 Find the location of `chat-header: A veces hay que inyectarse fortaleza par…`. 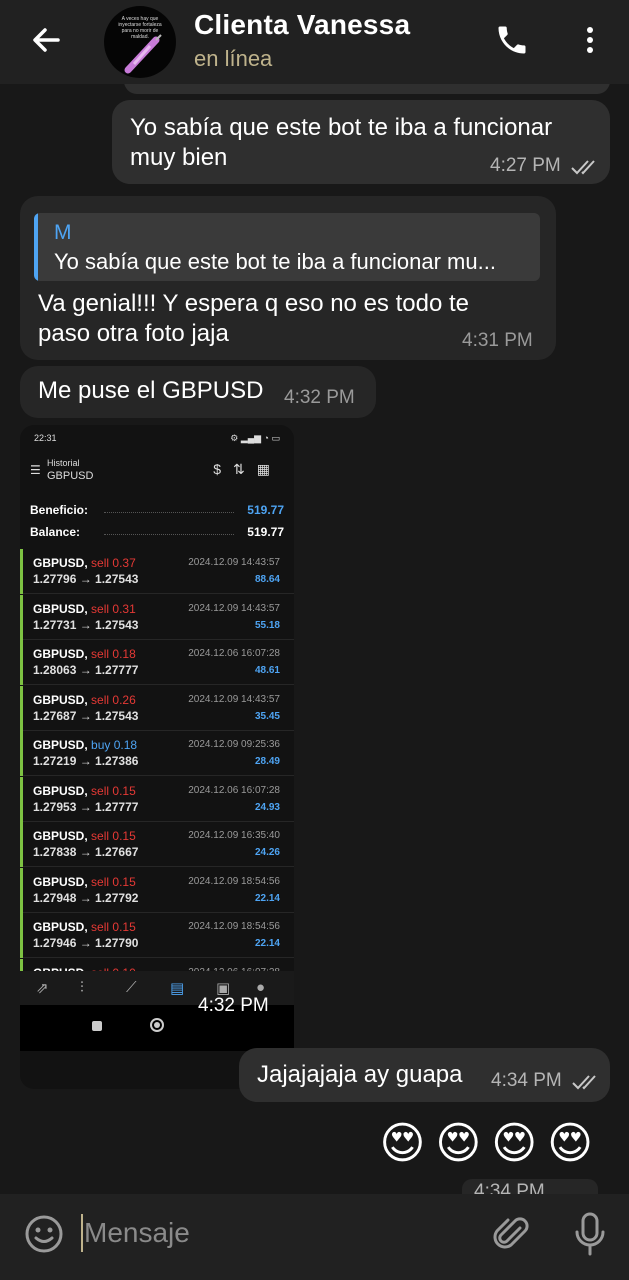

chat-header: A veces hay que inyectarse fortaleza par… is located at coordinates (314, 42).